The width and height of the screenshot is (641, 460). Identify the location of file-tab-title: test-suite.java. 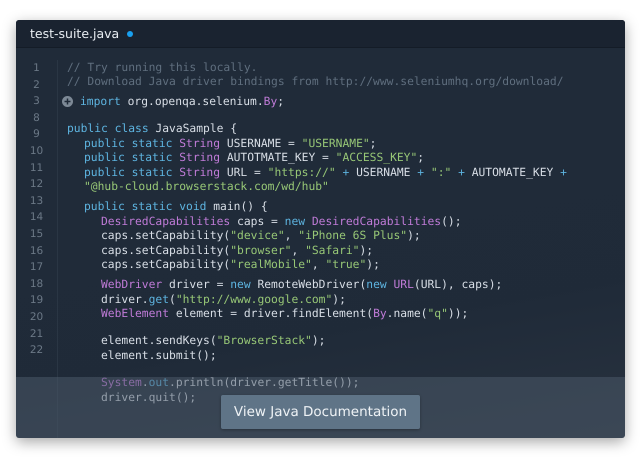
(75, 33).